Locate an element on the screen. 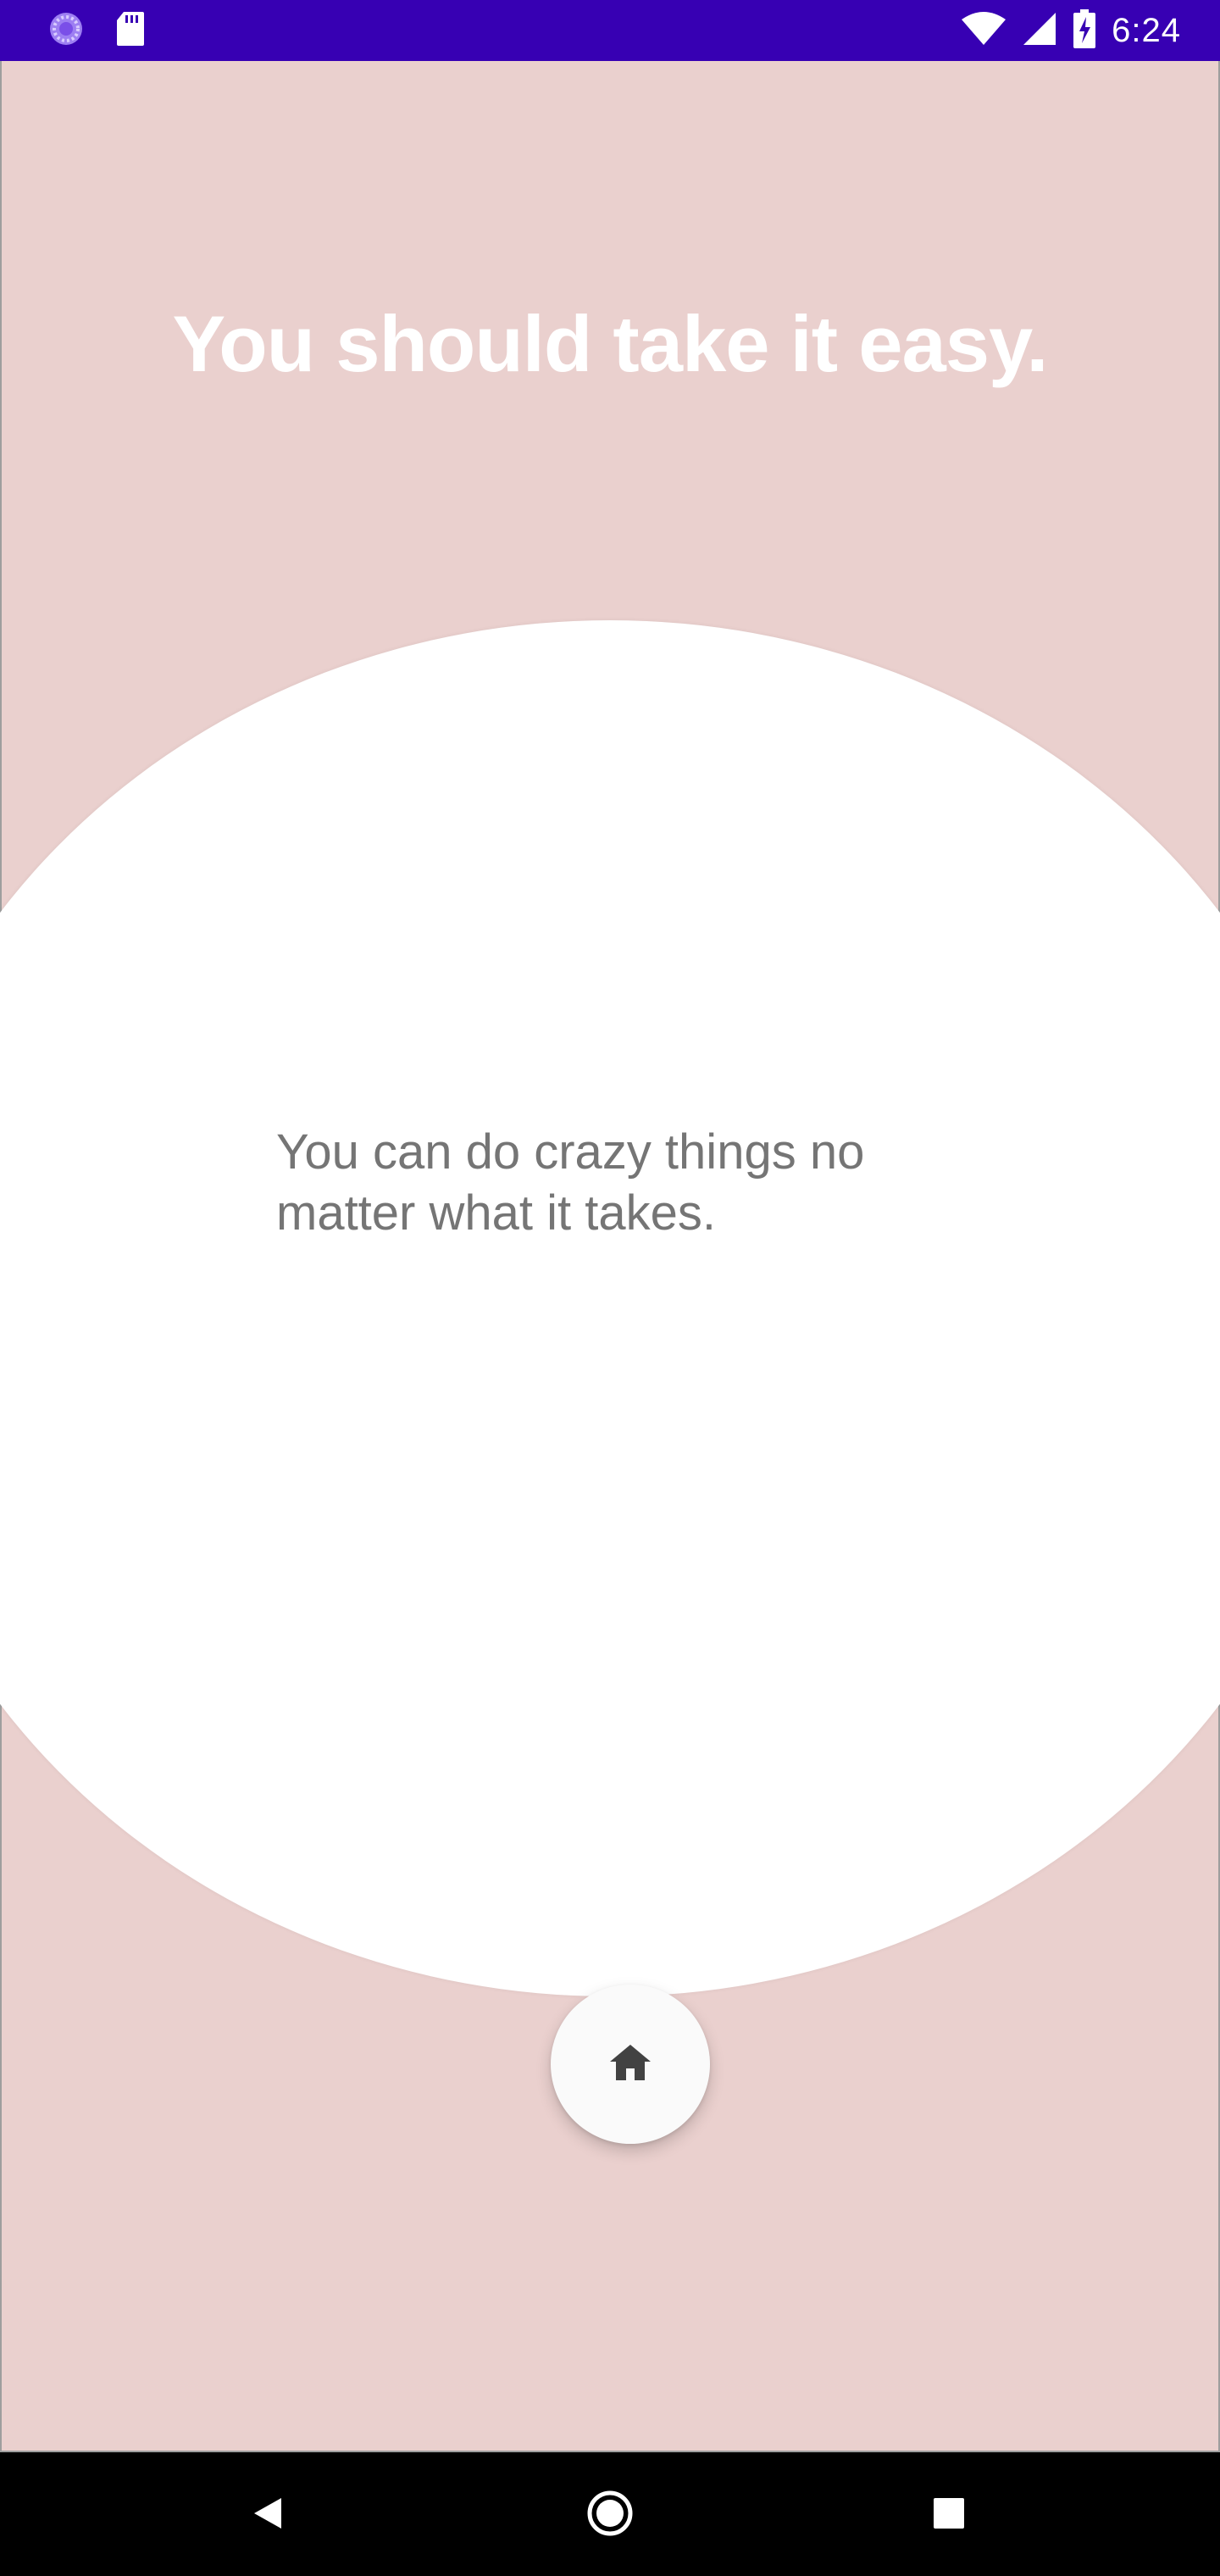 This screenshot has width=1220, height=2576. back-icon is located at coordinates (267, 2515).